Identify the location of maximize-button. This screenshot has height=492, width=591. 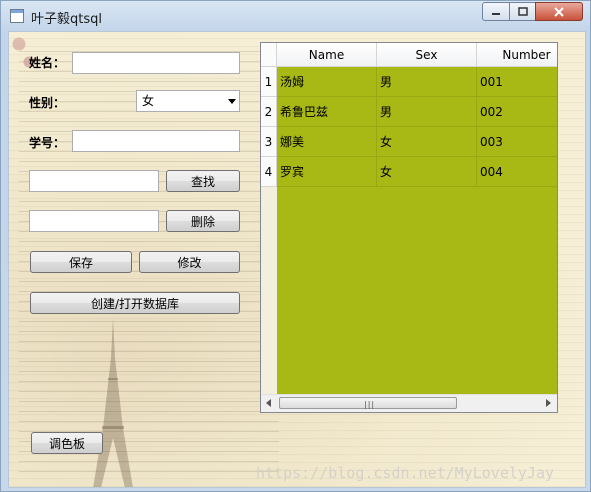
(522, 11).